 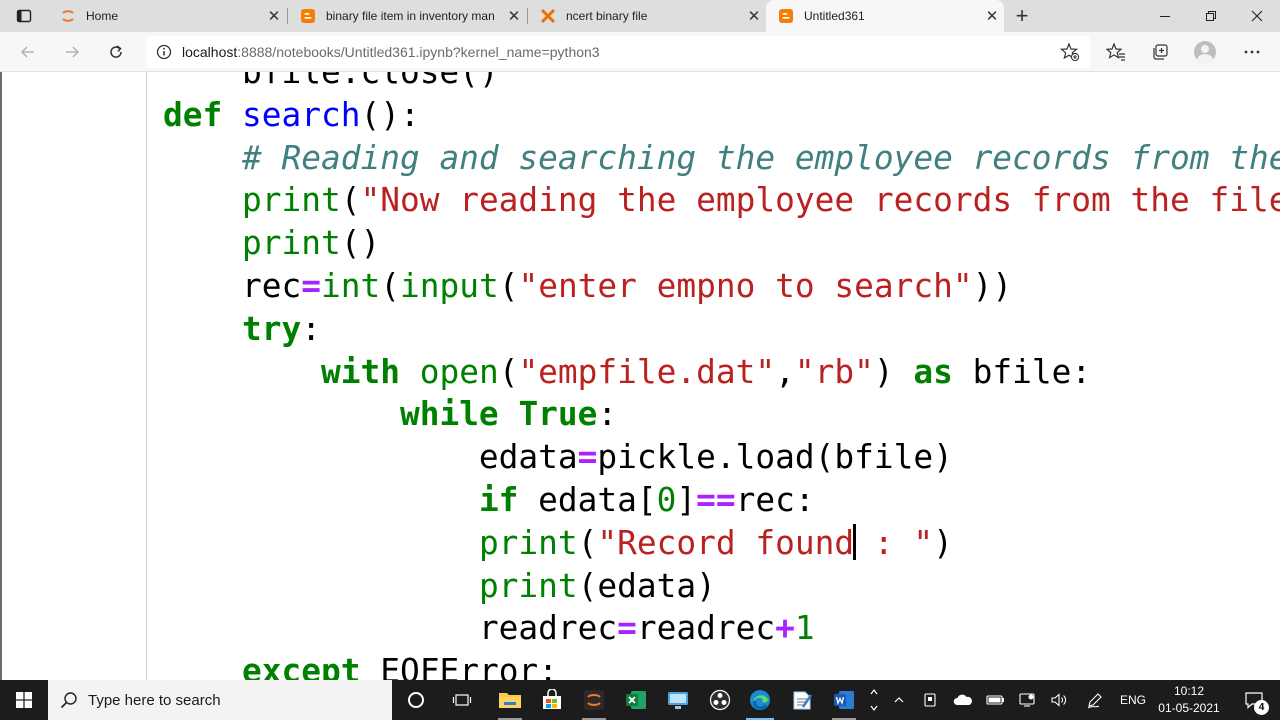 I want to click on tab-title: ncert binary file, so click(x=607, y=16).